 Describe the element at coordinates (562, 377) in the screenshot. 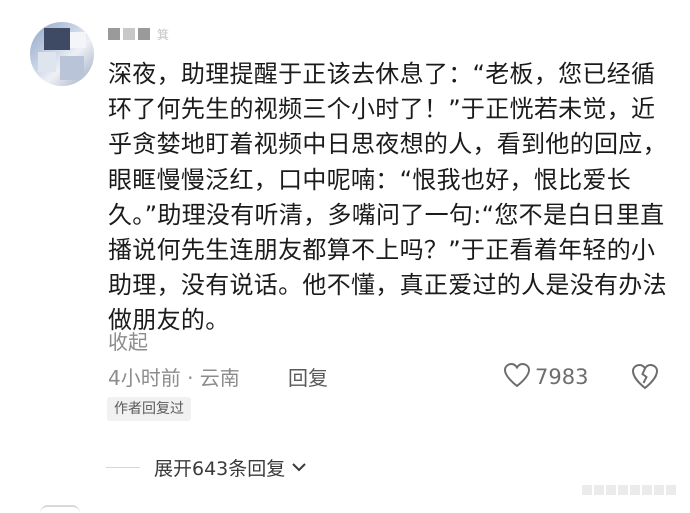

I see `like-count: 7983` at that location.